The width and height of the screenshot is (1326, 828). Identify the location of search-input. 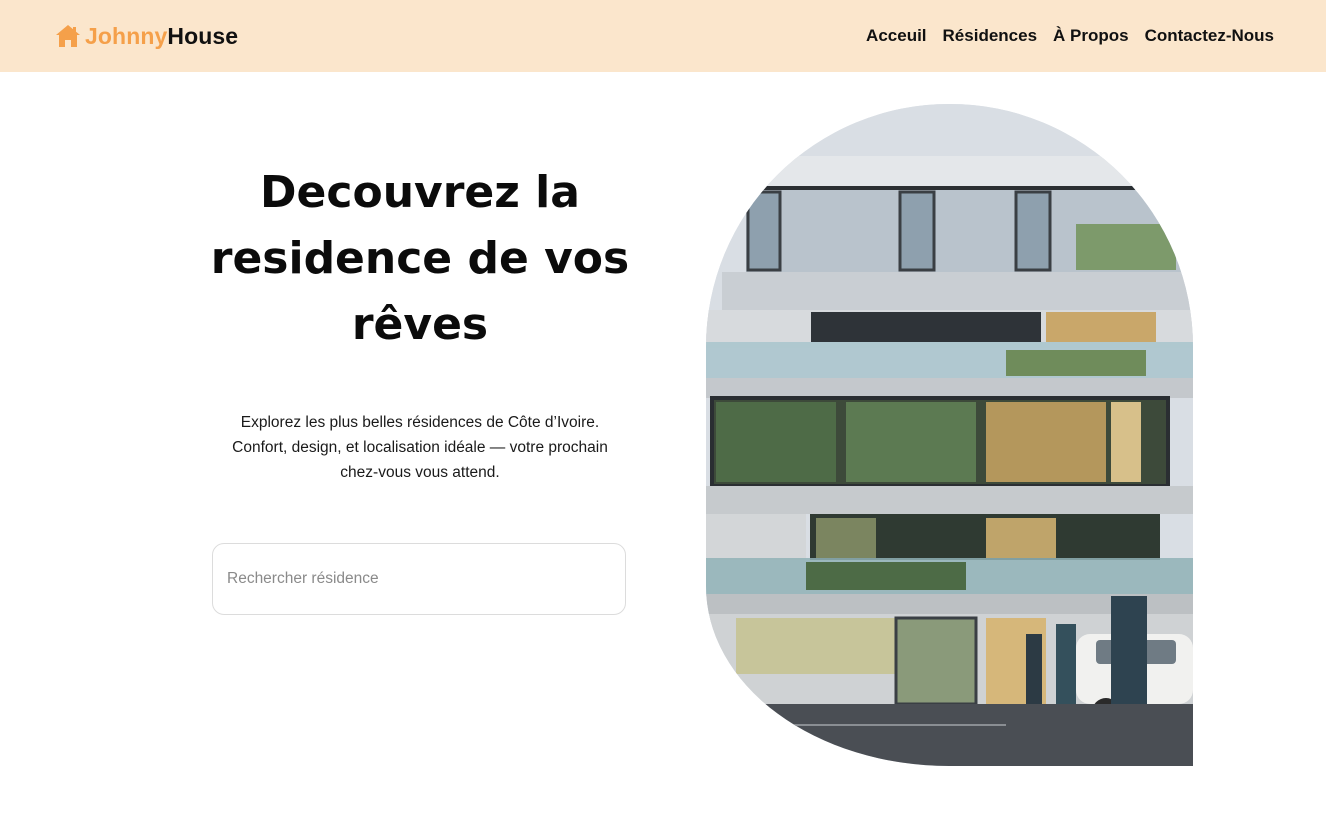
(419, 579).